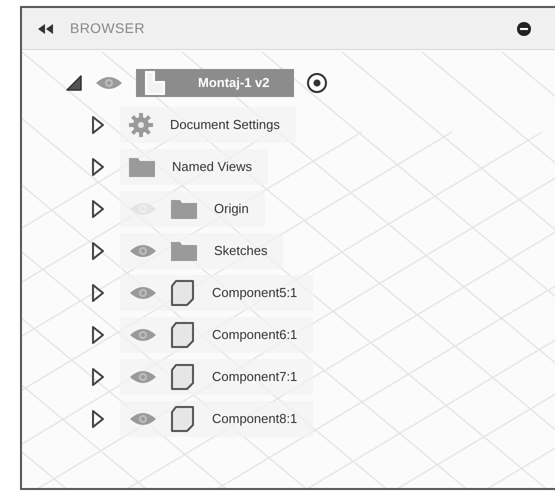 The width and height of the screenshot is (555, 493). I want to click on tree-item-label: Sketches, so click(241, 251).